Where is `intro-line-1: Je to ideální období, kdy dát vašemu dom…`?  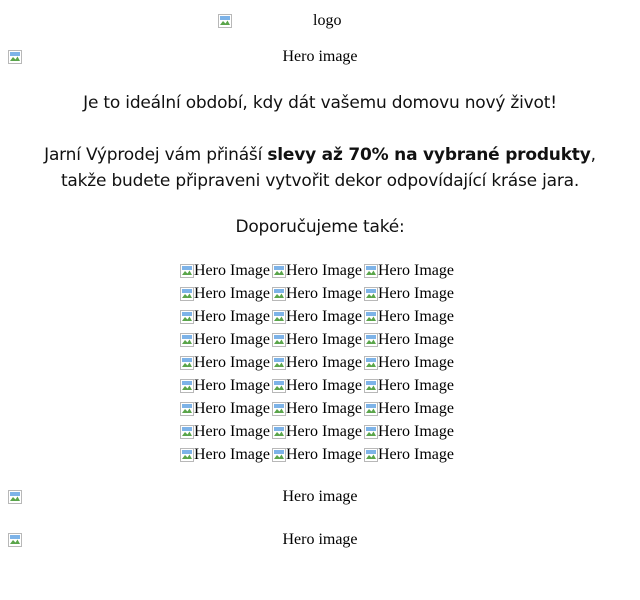
intro-line-1: Je to ideální období, kdy dát vašemu dom… is located at coordinates (320, 103).